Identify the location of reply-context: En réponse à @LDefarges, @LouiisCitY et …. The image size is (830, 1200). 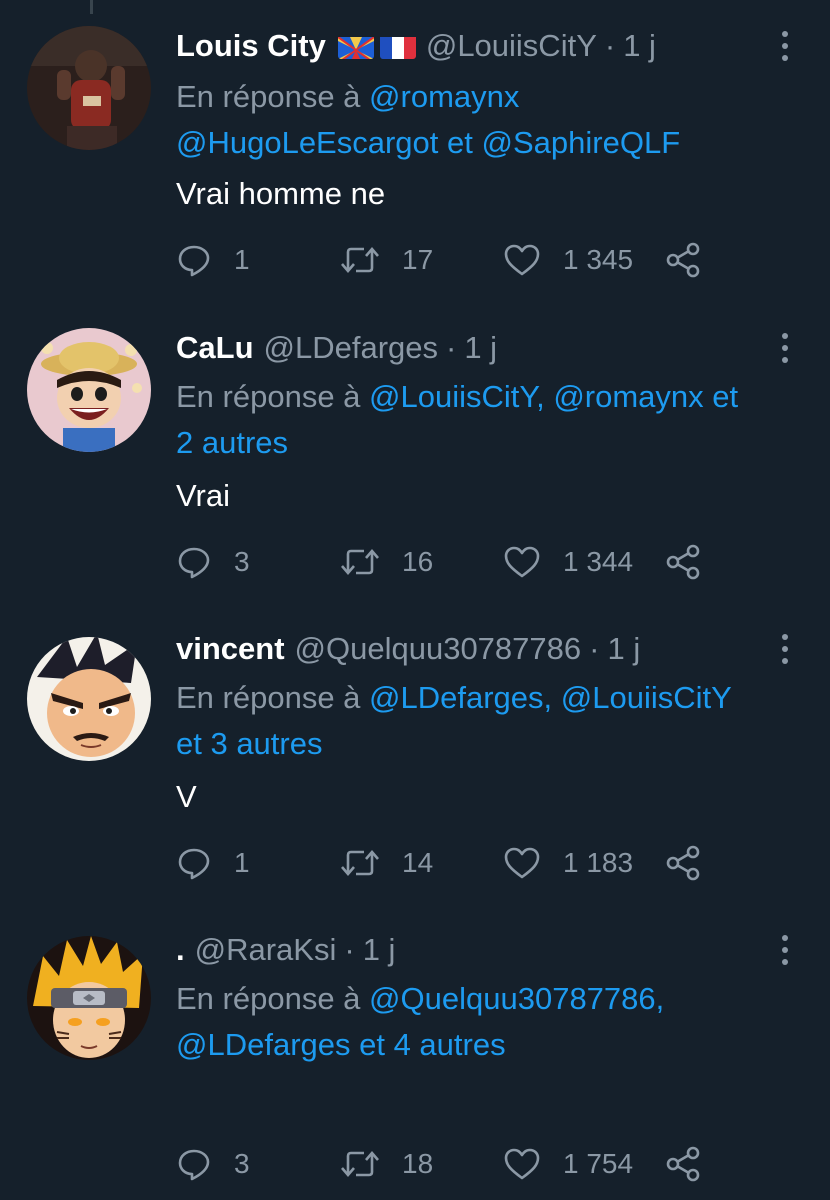
(491, 721).